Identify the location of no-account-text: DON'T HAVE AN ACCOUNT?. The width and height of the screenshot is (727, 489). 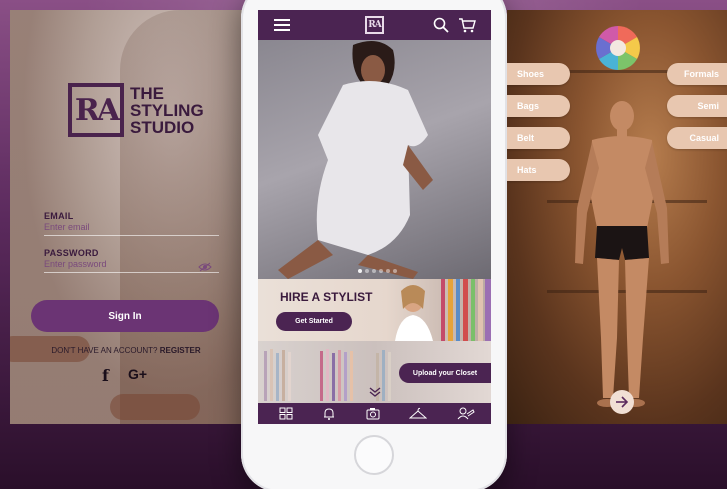
(104, 350).